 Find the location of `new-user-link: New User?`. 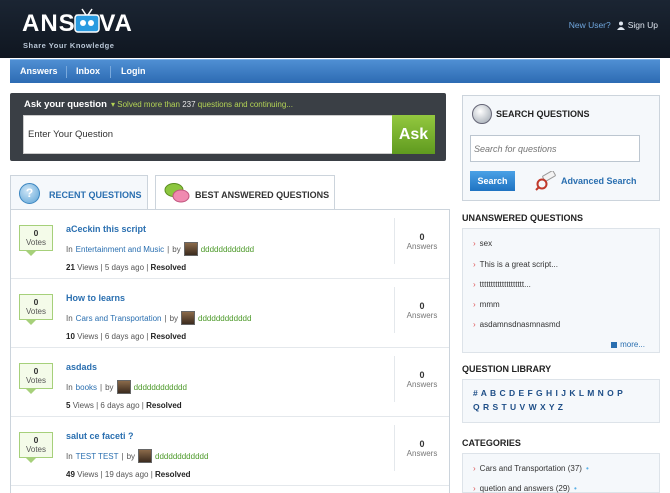

new-user-link: New User? is located at coordinates (590, 25).